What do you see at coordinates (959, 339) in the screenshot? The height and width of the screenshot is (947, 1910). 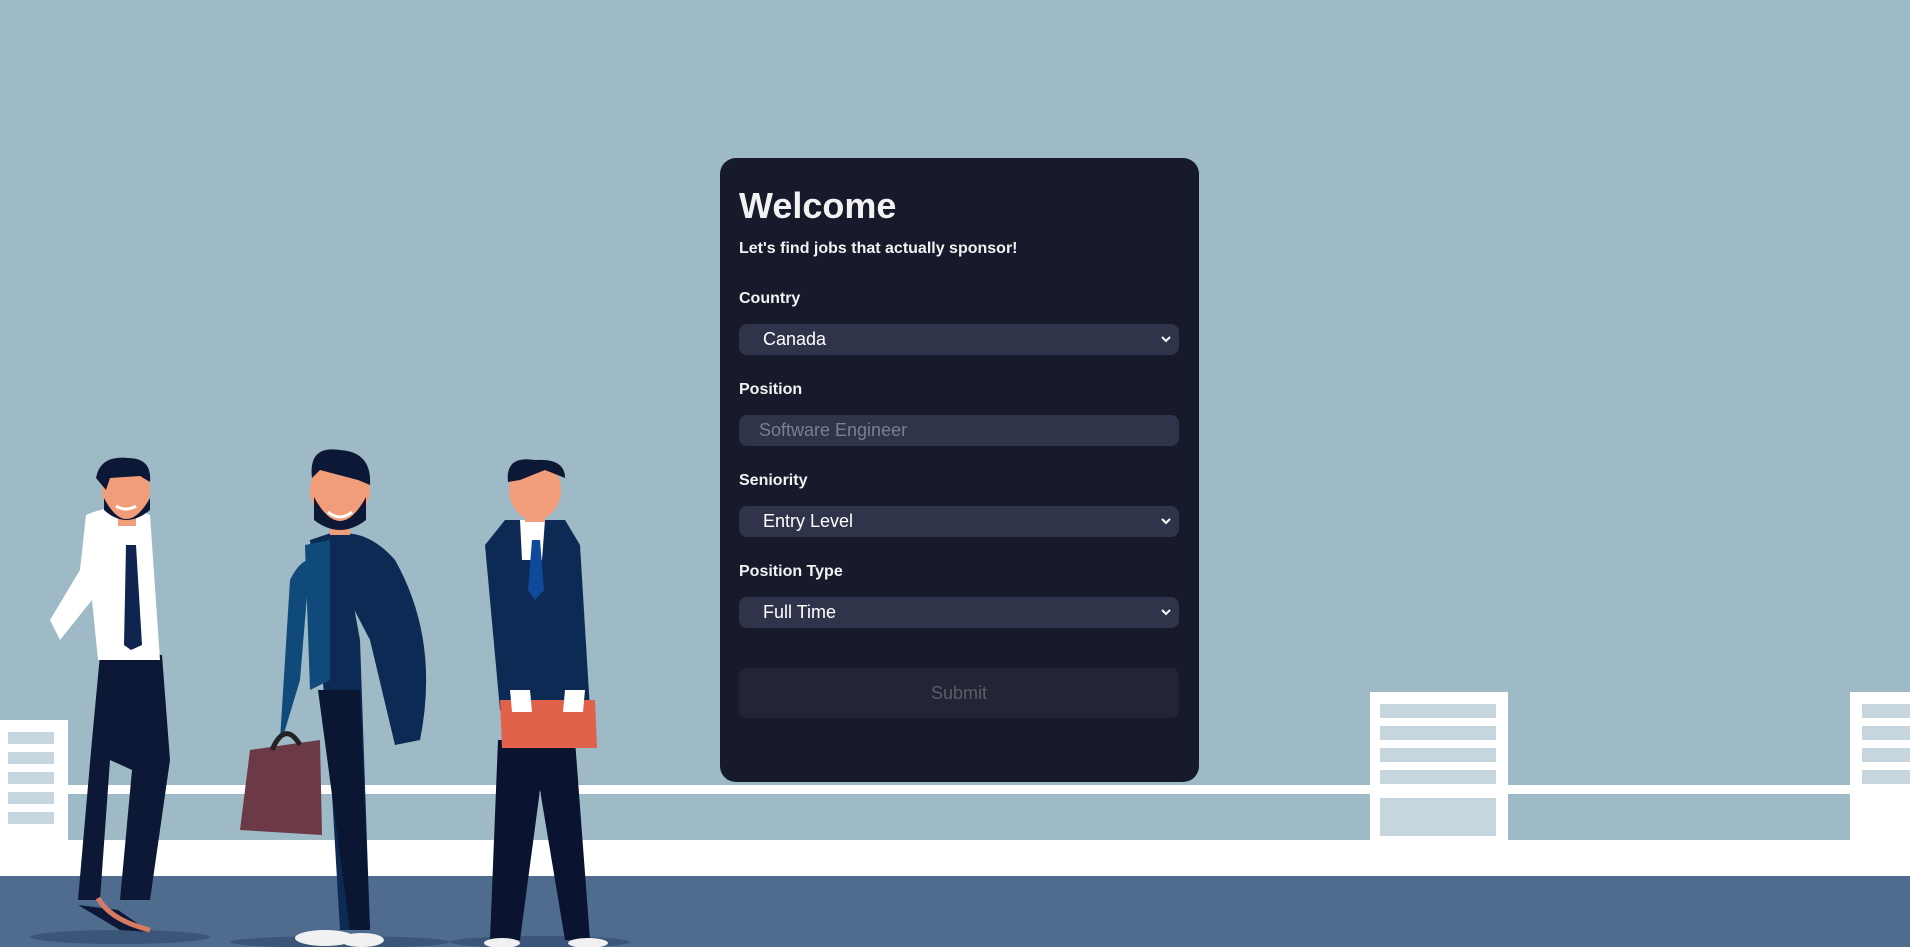 I see `country-select: Canada` at bounding box center [959, 339].